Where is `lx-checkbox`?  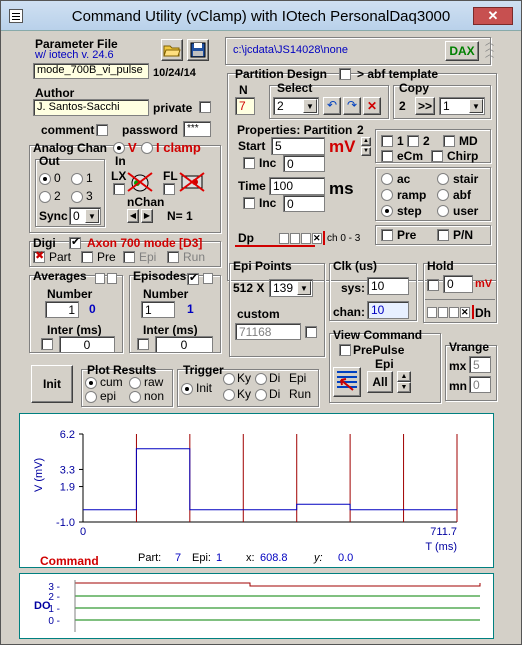
lx-checkbox is located at coordinates (119, 189).